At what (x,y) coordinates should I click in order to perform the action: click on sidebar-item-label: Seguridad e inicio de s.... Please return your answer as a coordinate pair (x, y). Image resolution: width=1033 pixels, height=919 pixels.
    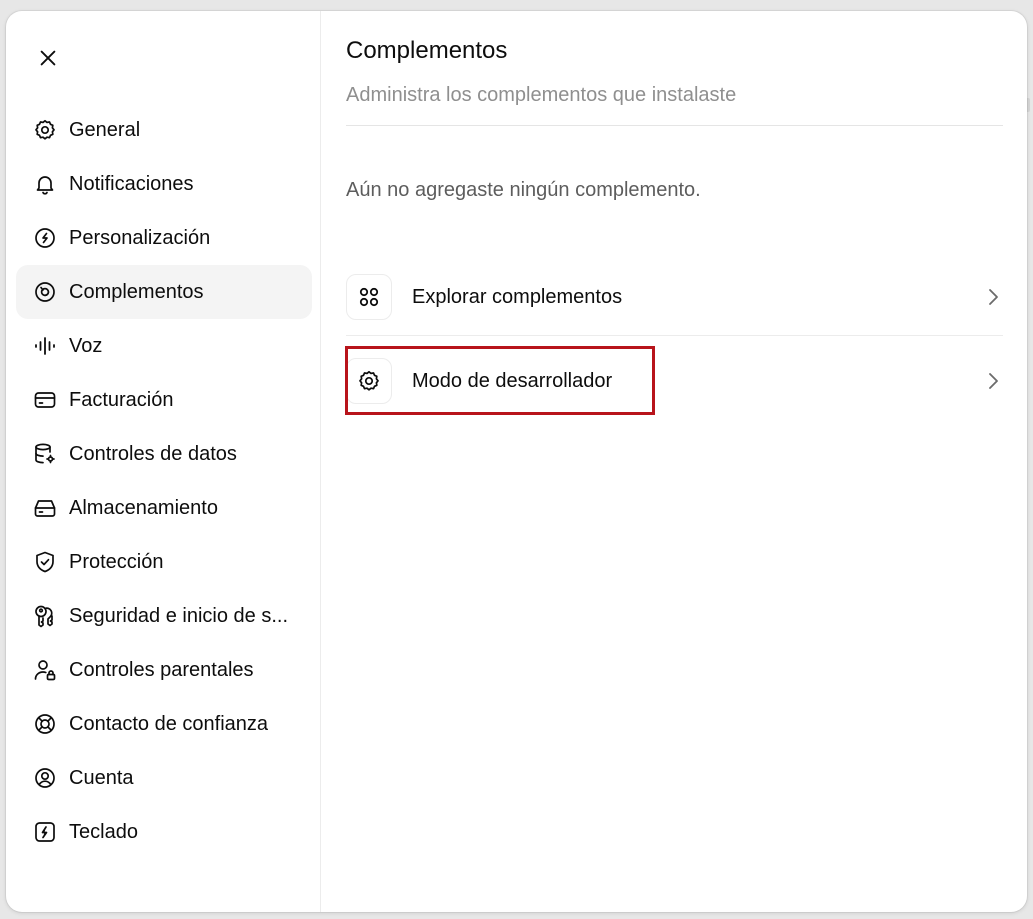
    Looking at the image, I should click on (179, 615).